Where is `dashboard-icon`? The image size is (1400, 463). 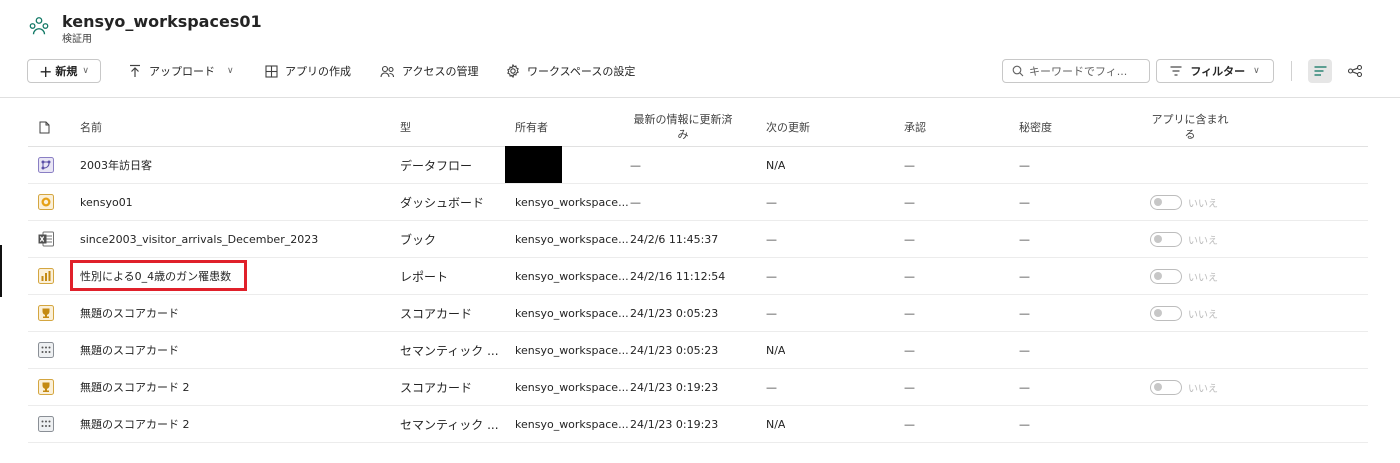 dashboard-icon is located at coordinates (46, 202).